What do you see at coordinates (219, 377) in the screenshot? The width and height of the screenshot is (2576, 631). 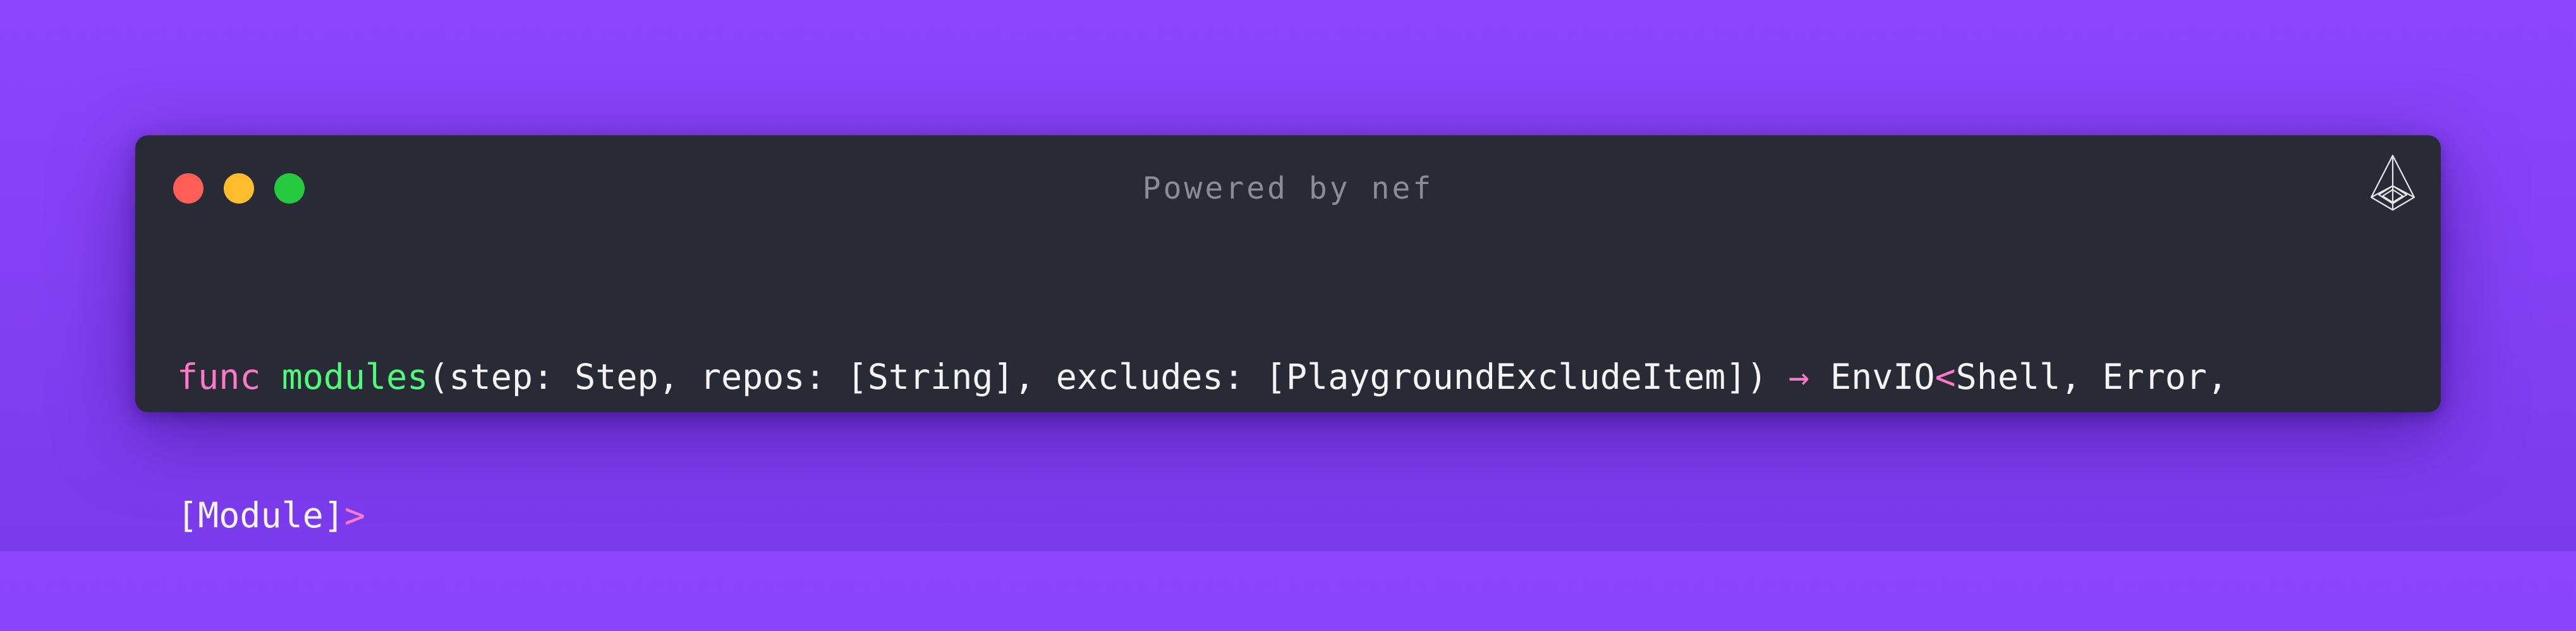 I see `code-keyword: func` at bounding box center [219, 377].